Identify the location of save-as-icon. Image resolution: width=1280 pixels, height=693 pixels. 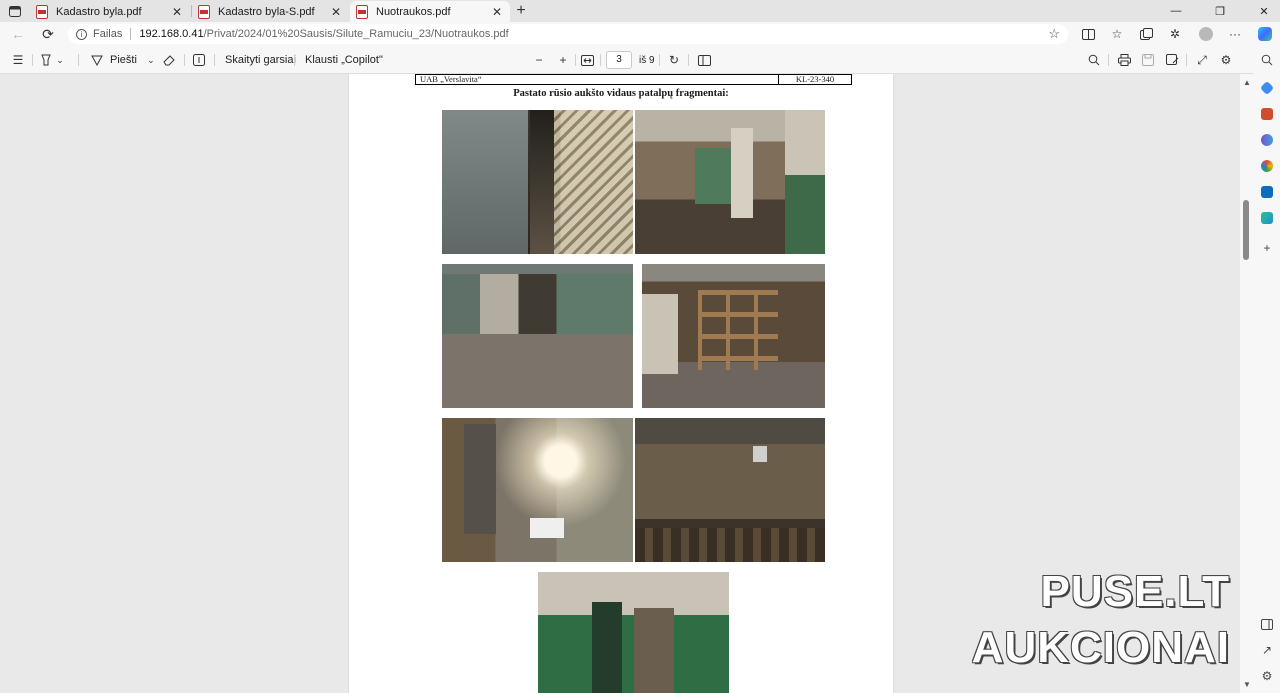
(1172, 60).